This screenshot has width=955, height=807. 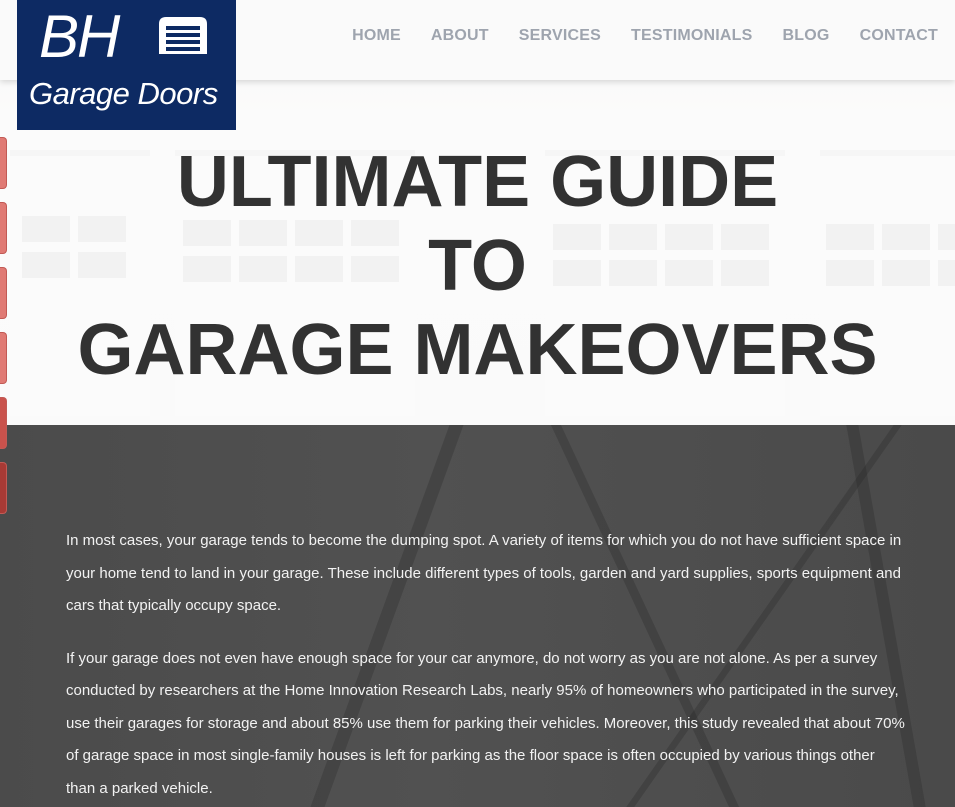 What do you see at coordinates (79, 36) in the screenshot?
I see `logo-initials: BH` at bounding box center [79, 36].